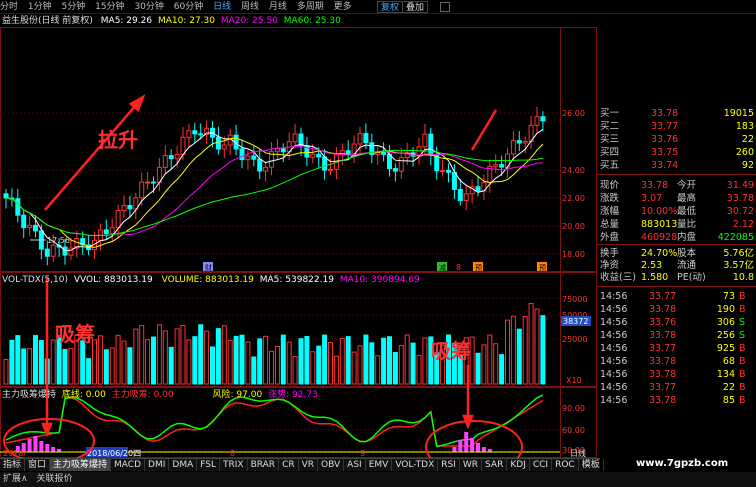 The height and width of the screenshot is (487, 756). Describe the element at coordinates (610, 198) in the screenshot. I see `quote-label: 涨跌` at that location.